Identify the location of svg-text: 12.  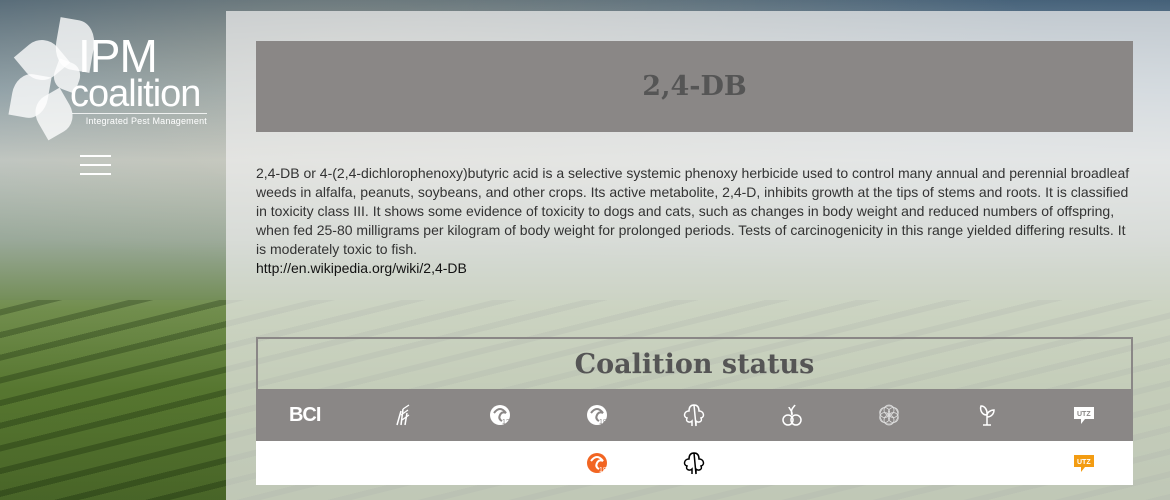
(506, 422).